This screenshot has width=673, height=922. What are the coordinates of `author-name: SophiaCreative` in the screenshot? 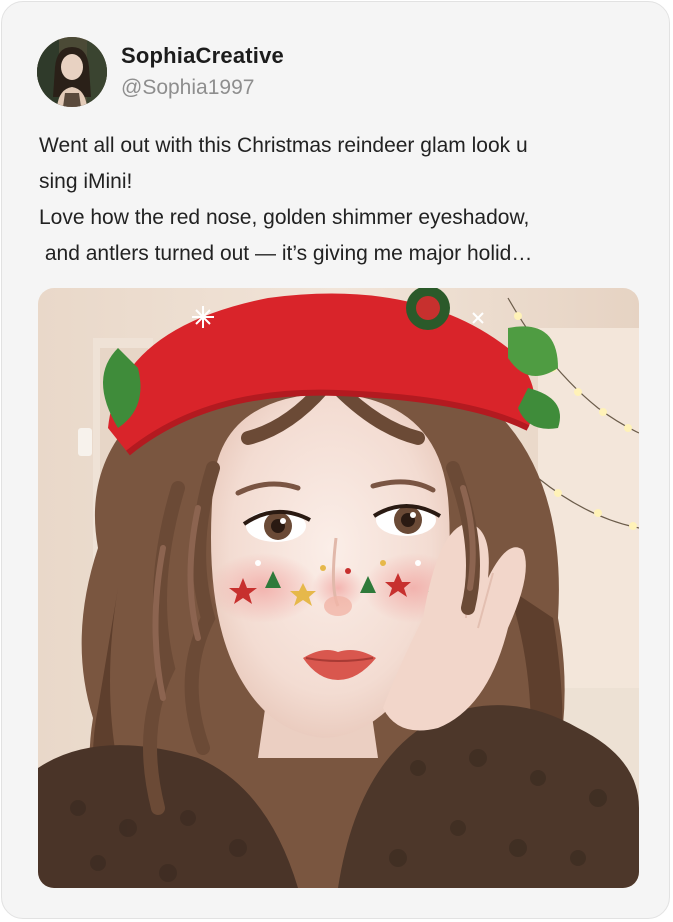 It's located at (202, 56).